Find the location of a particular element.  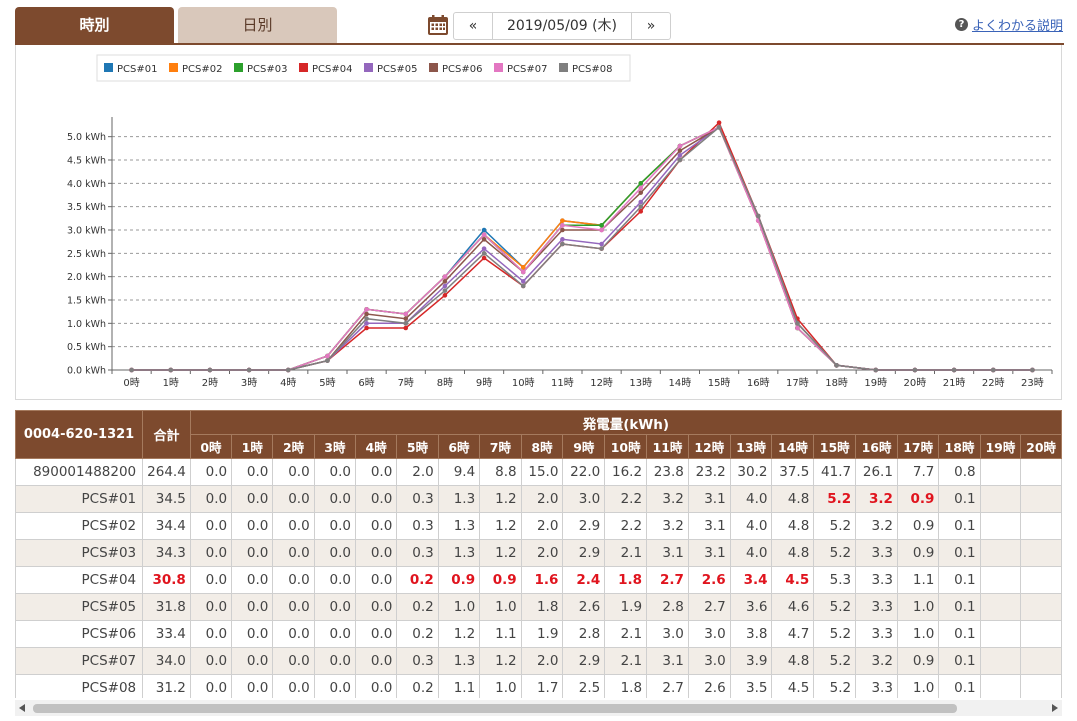

calendar-icon is located at coordinates (438, 25).